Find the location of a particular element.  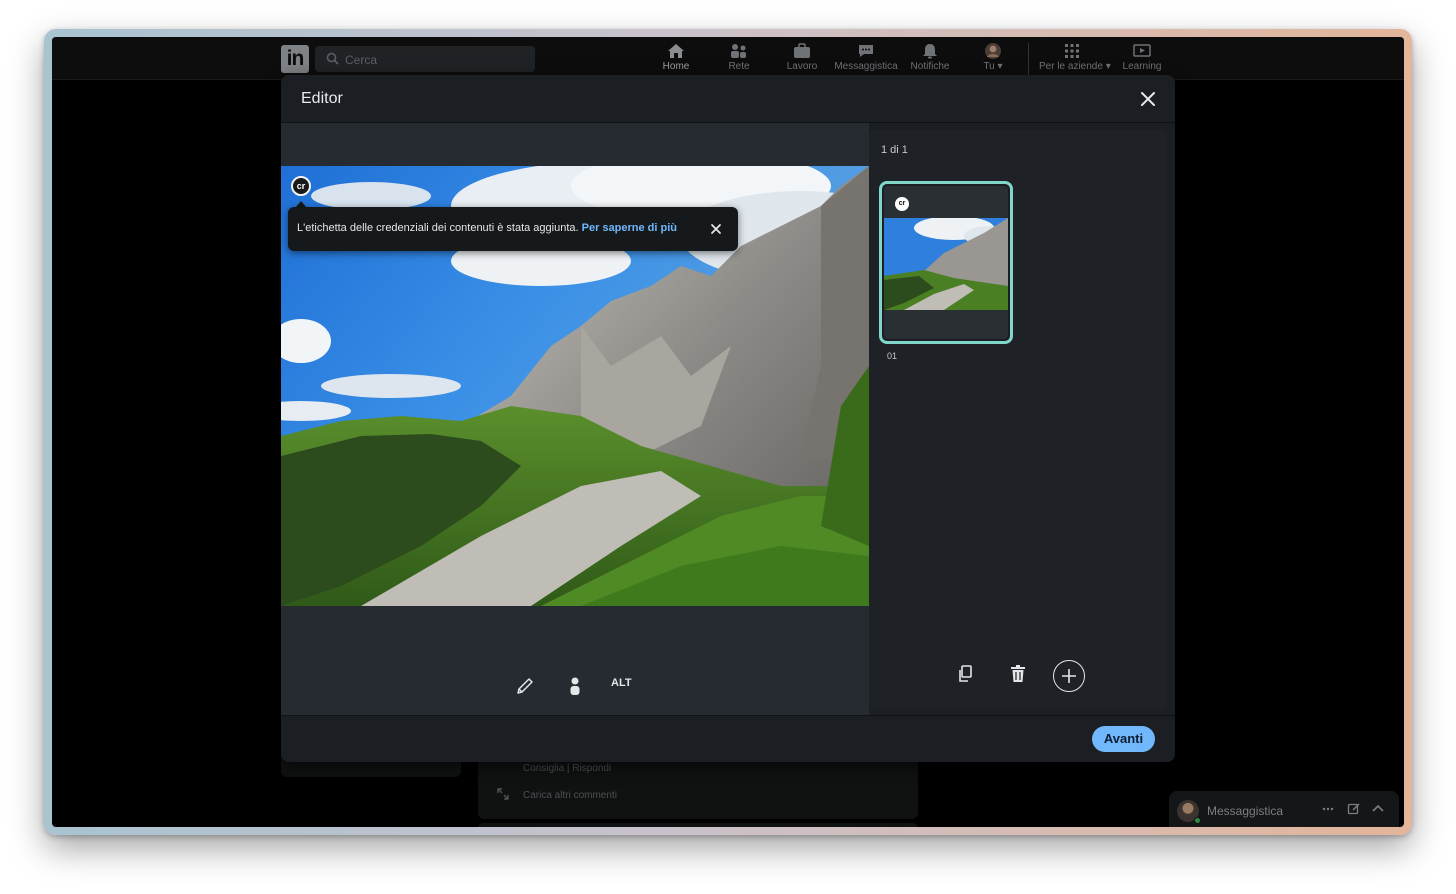

nav-item-notifications: Notifiche is located at coordinates (930, 58).